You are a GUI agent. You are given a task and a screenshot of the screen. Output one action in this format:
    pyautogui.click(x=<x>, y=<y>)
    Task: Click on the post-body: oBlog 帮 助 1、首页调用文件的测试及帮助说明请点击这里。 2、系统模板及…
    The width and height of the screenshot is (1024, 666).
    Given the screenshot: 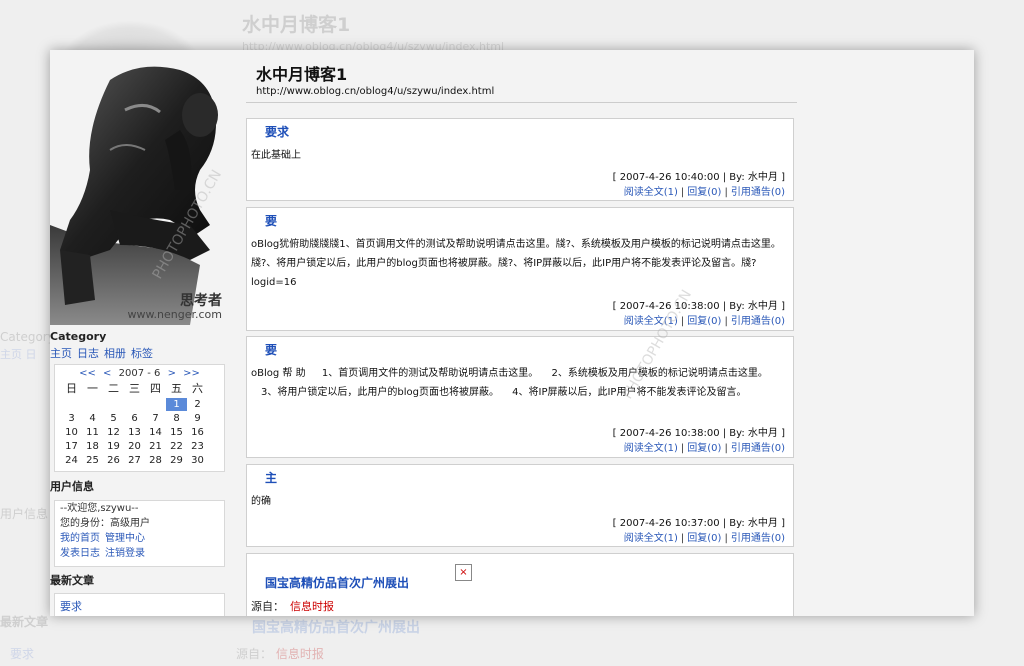 What is the action you would take?
    pyautogui.click(x=509, y=383)
    